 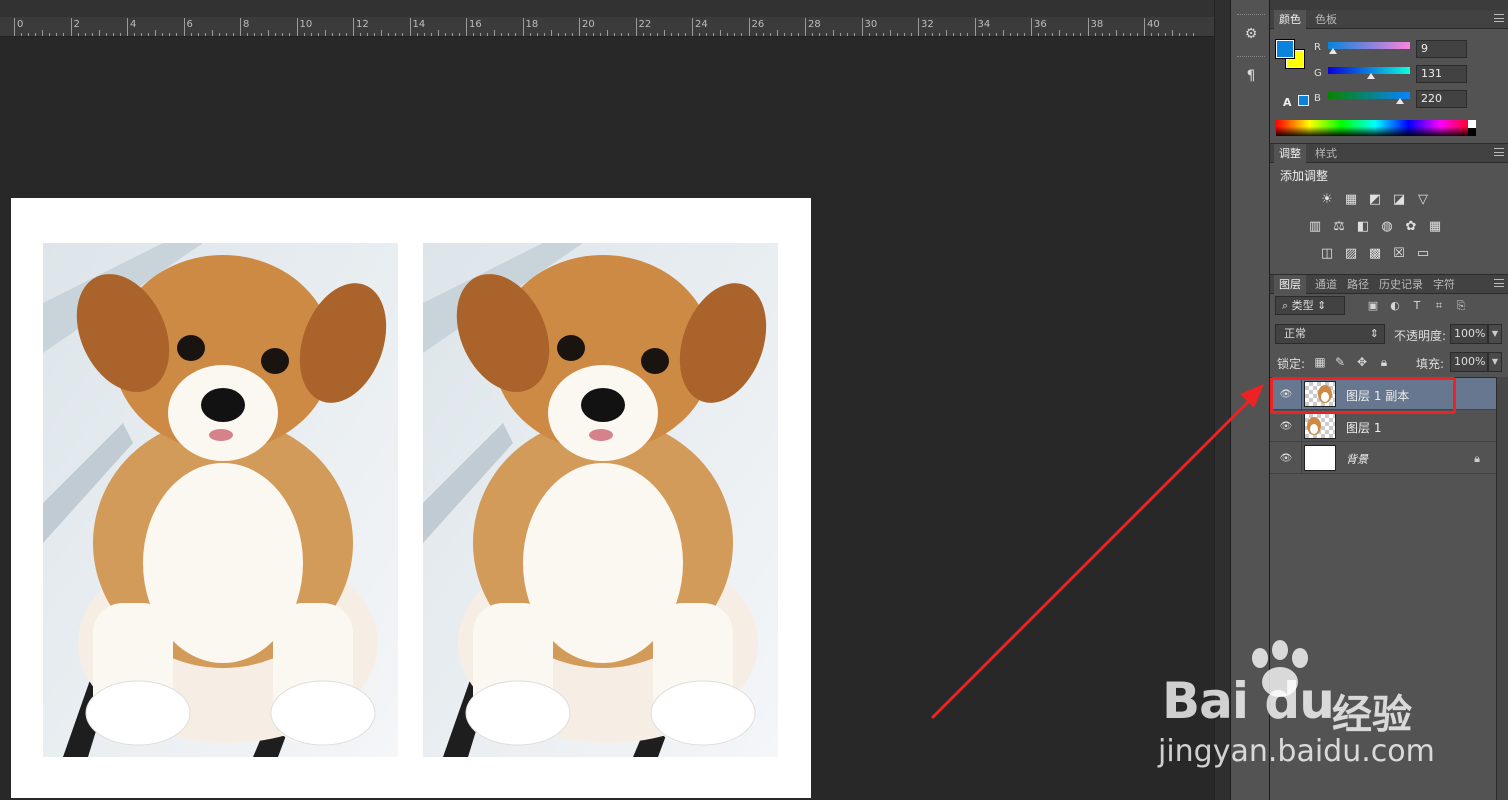 I want to click on lock-position-icon: ✥, so click(x=1362, y=362).